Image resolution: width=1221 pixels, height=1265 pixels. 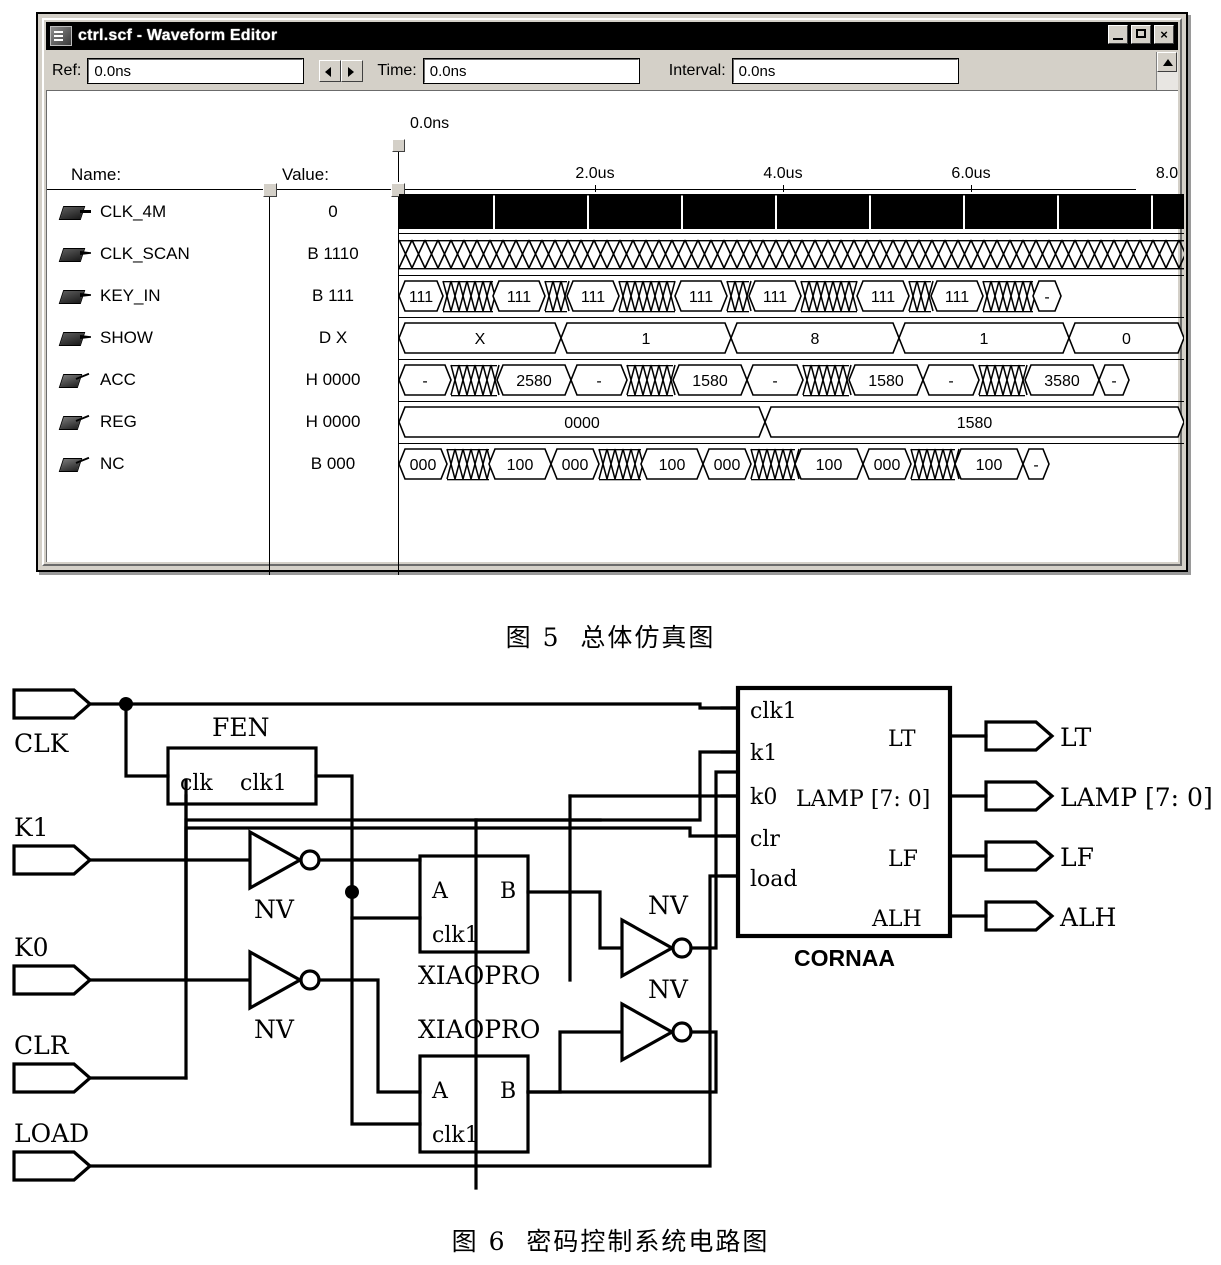 I want to click on time-ruler: 2.0us 4.0us 6.0us 8.0, so click(x=791, y=178).